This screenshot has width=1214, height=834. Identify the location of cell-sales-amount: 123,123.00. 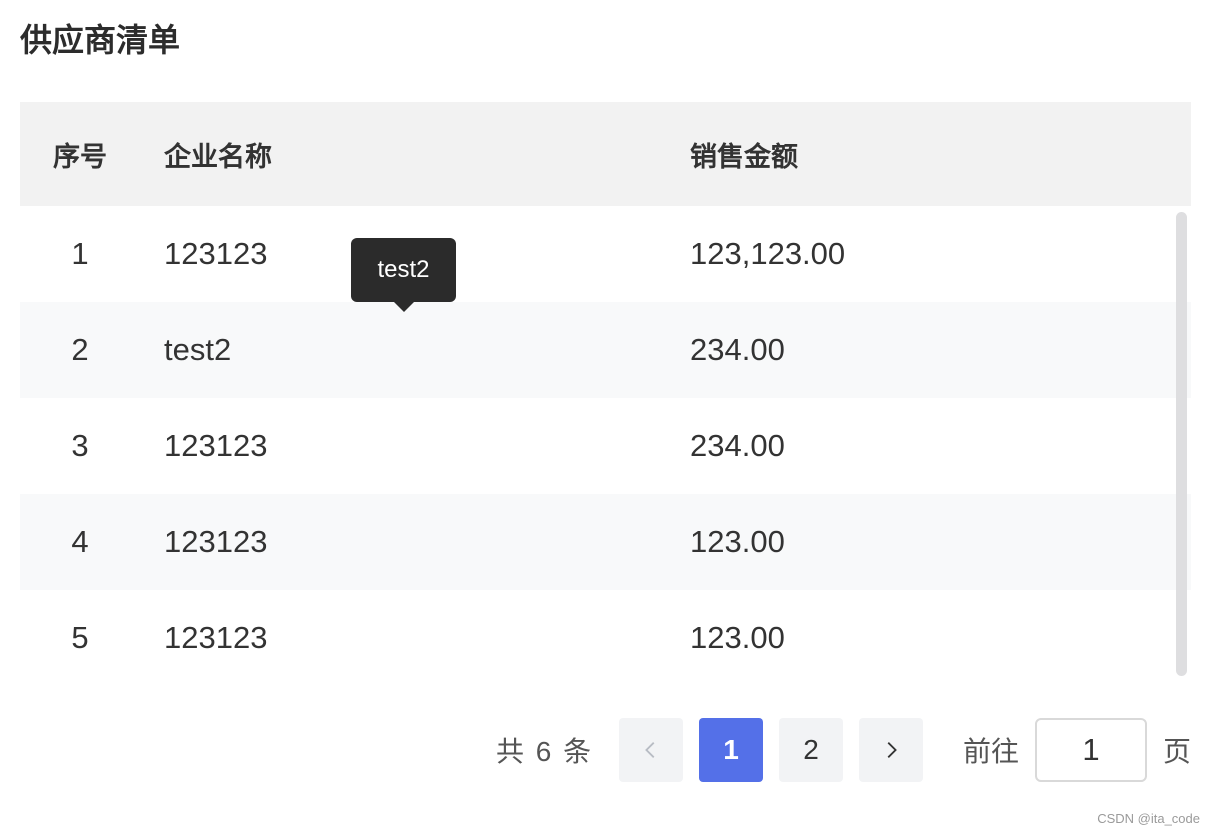
(768, 253).